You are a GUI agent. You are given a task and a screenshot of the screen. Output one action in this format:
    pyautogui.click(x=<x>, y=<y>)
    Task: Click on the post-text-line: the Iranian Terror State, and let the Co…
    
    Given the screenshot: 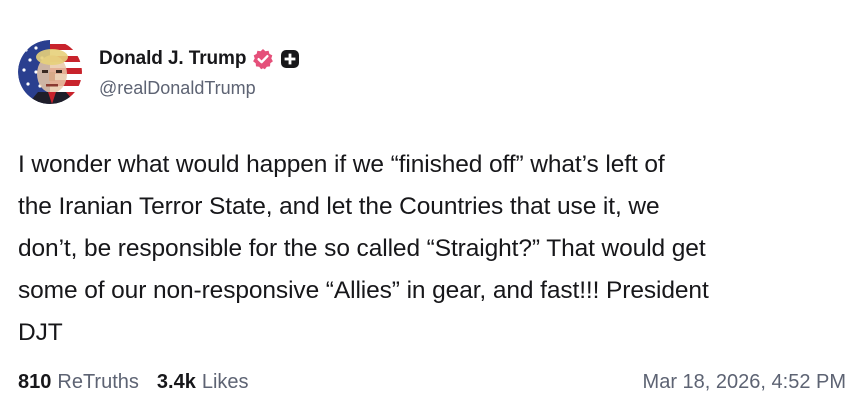 What is the action you would take?
    pyautogui.click(x=339, y=206)
    